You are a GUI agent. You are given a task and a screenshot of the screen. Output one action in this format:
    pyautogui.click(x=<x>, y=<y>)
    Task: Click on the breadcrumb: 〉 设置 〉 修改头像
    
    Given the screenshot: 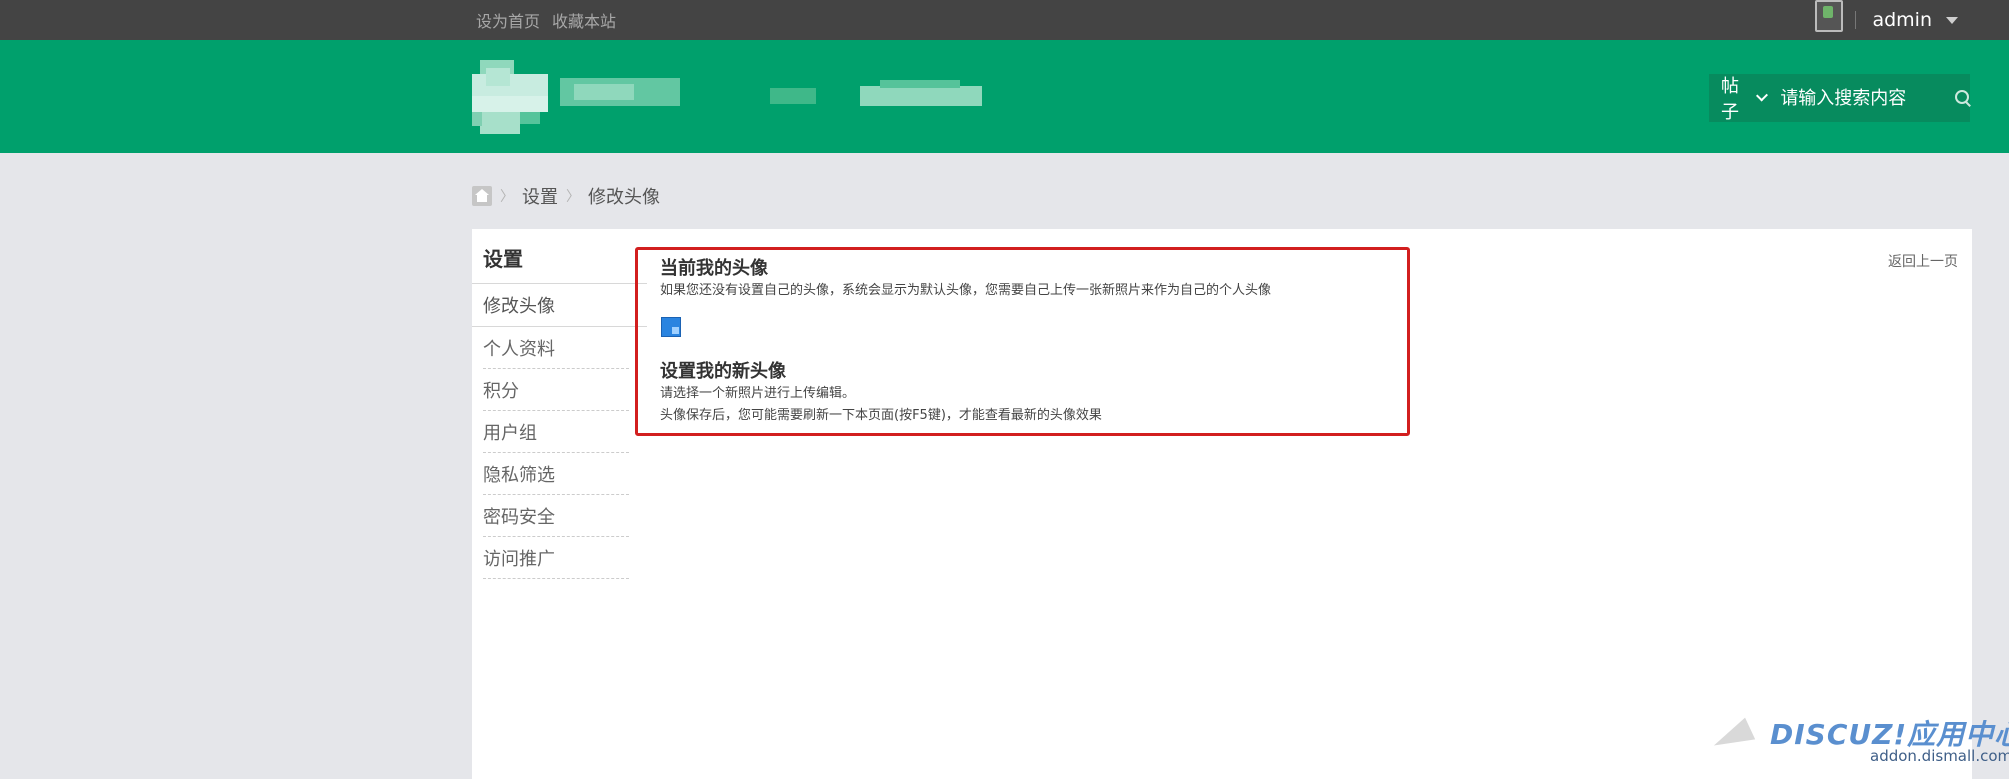 What is the action you would take?
    pyautogui.click(x=566, y=196)
    